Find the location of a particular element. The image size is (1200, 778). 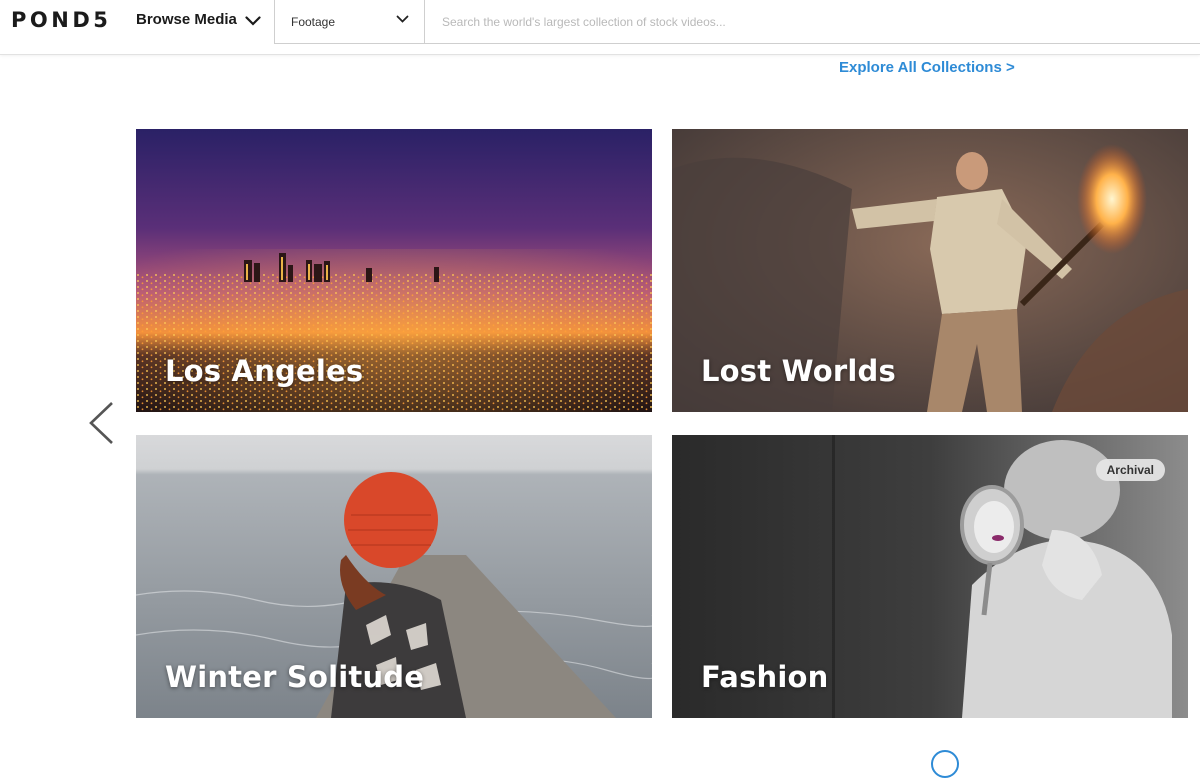

chevron-left-icon is located at coordinates (101, 423).